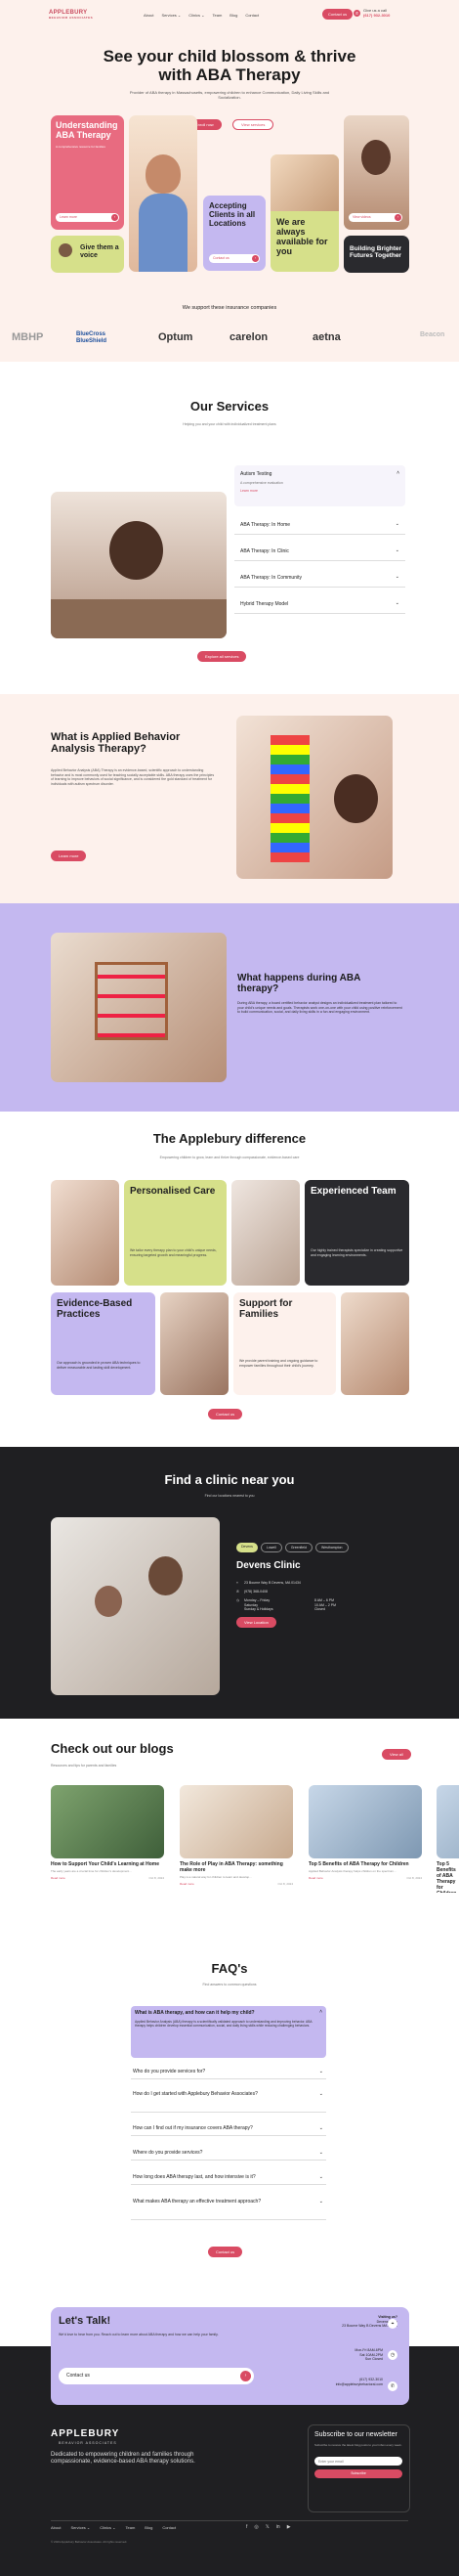 This screenshot has width=459, height=2576. Describe the element at coordinates (228, 2153) in the screenshot. I see `faq-item: Where do you provide services? ⌄` at that location.